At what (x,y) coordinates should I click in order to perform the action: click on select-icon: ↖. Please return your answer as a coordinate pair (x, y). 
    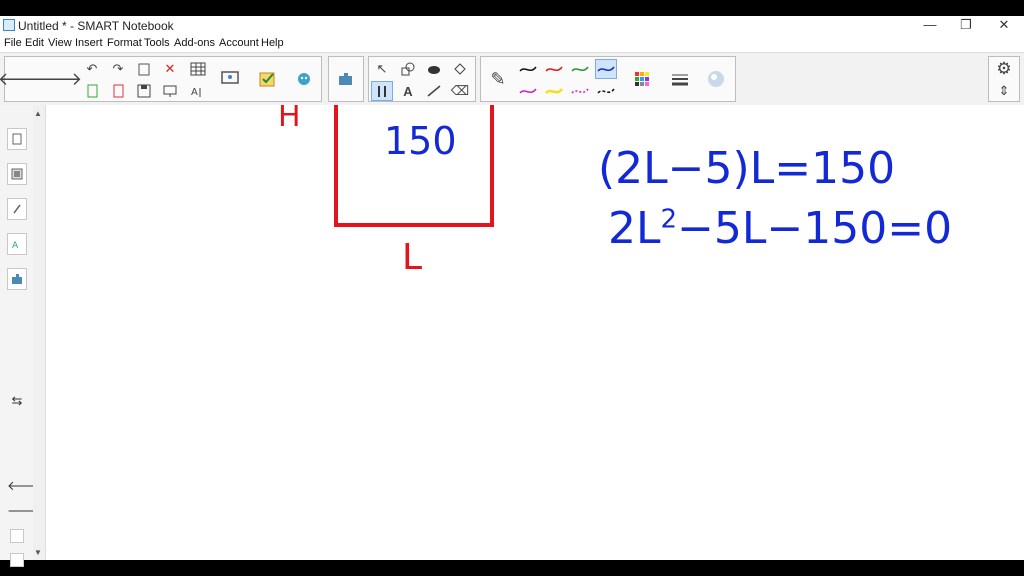
    Looking at the image, I should click on (382, 69).